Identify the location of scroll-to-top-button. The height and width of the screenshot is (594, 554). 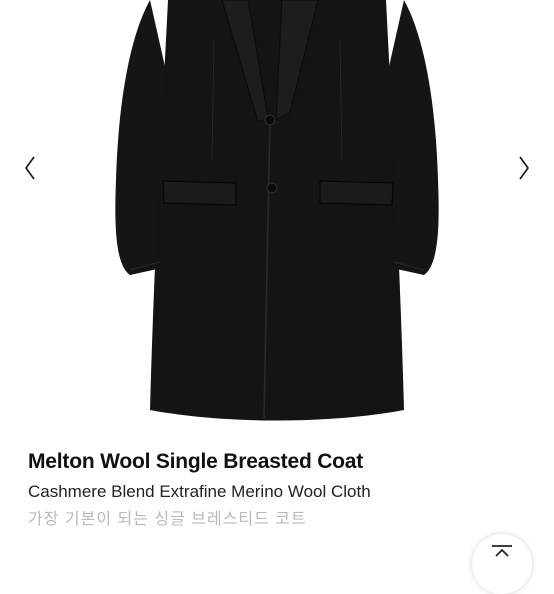
(502, 564).